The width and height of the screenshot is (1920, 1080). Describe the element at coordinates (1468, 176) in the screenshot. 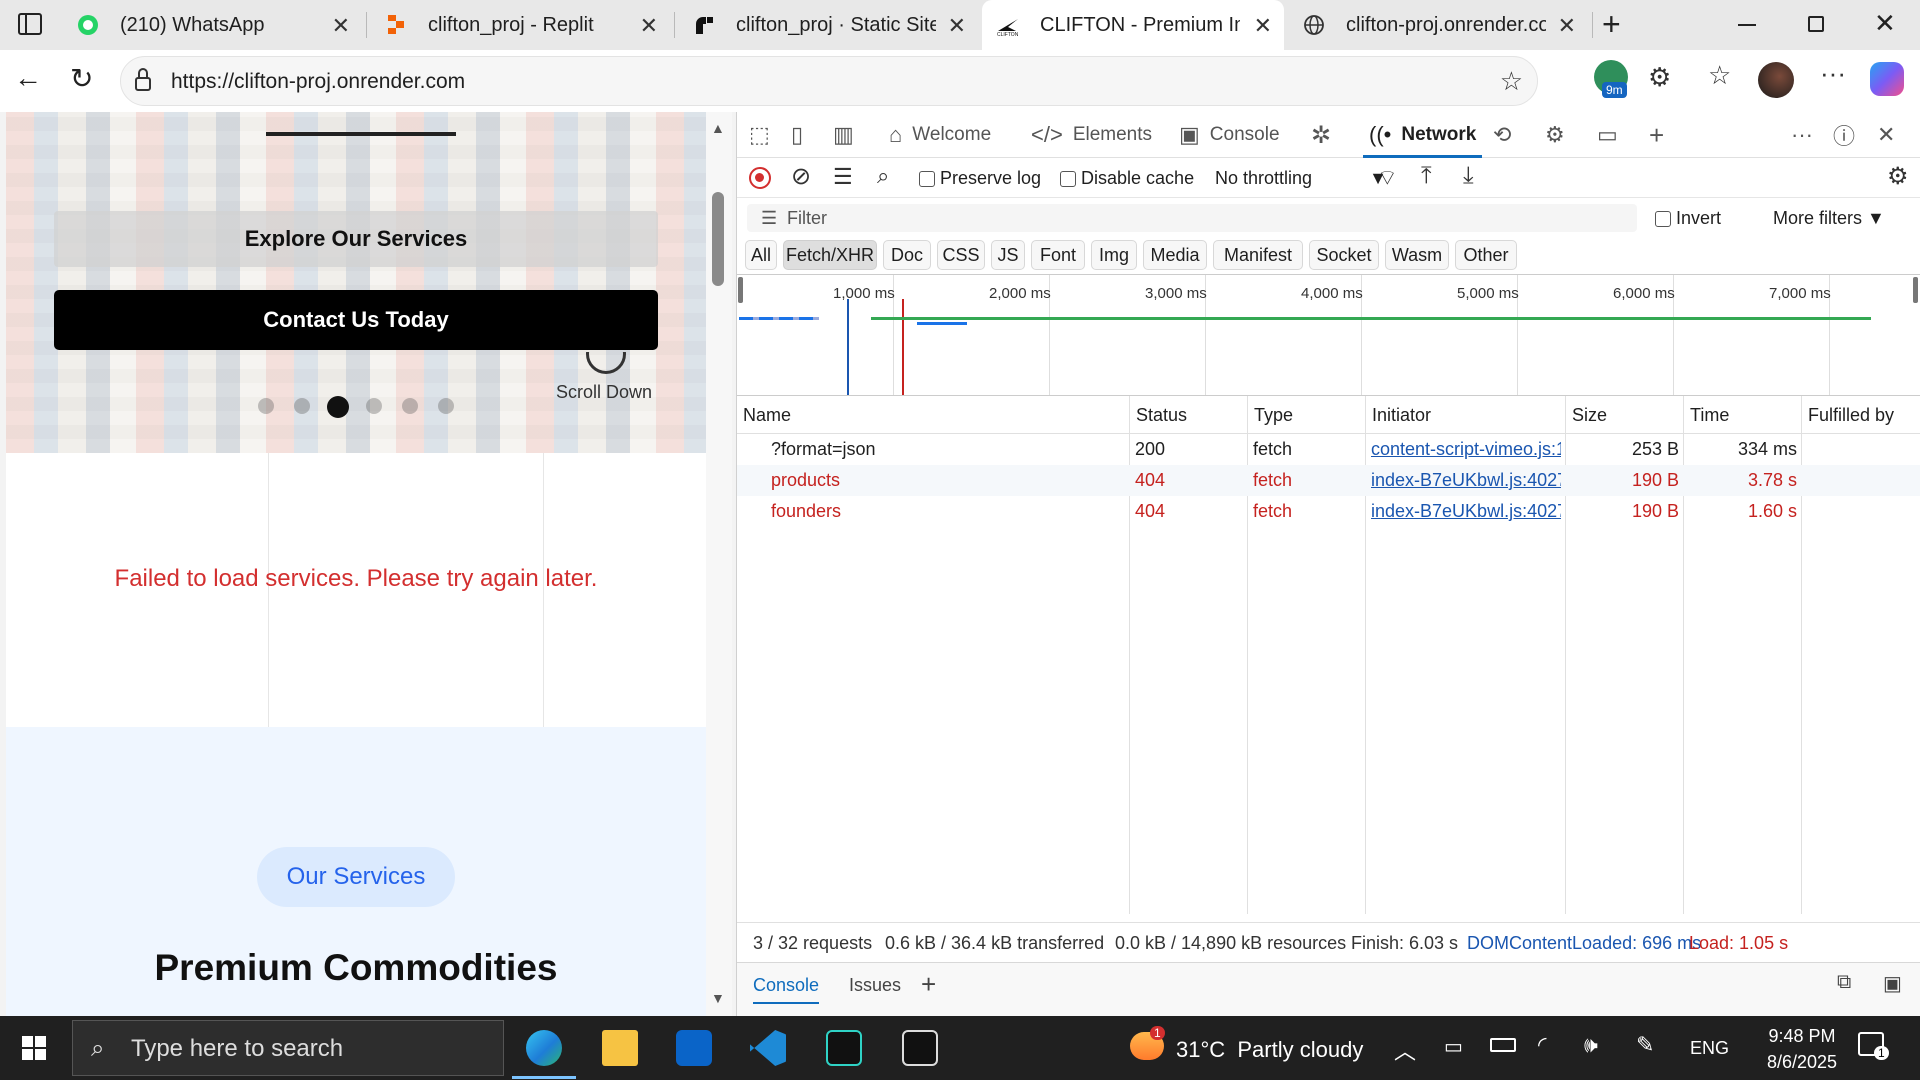

I see `export-har-icon: ⤓` at that location.